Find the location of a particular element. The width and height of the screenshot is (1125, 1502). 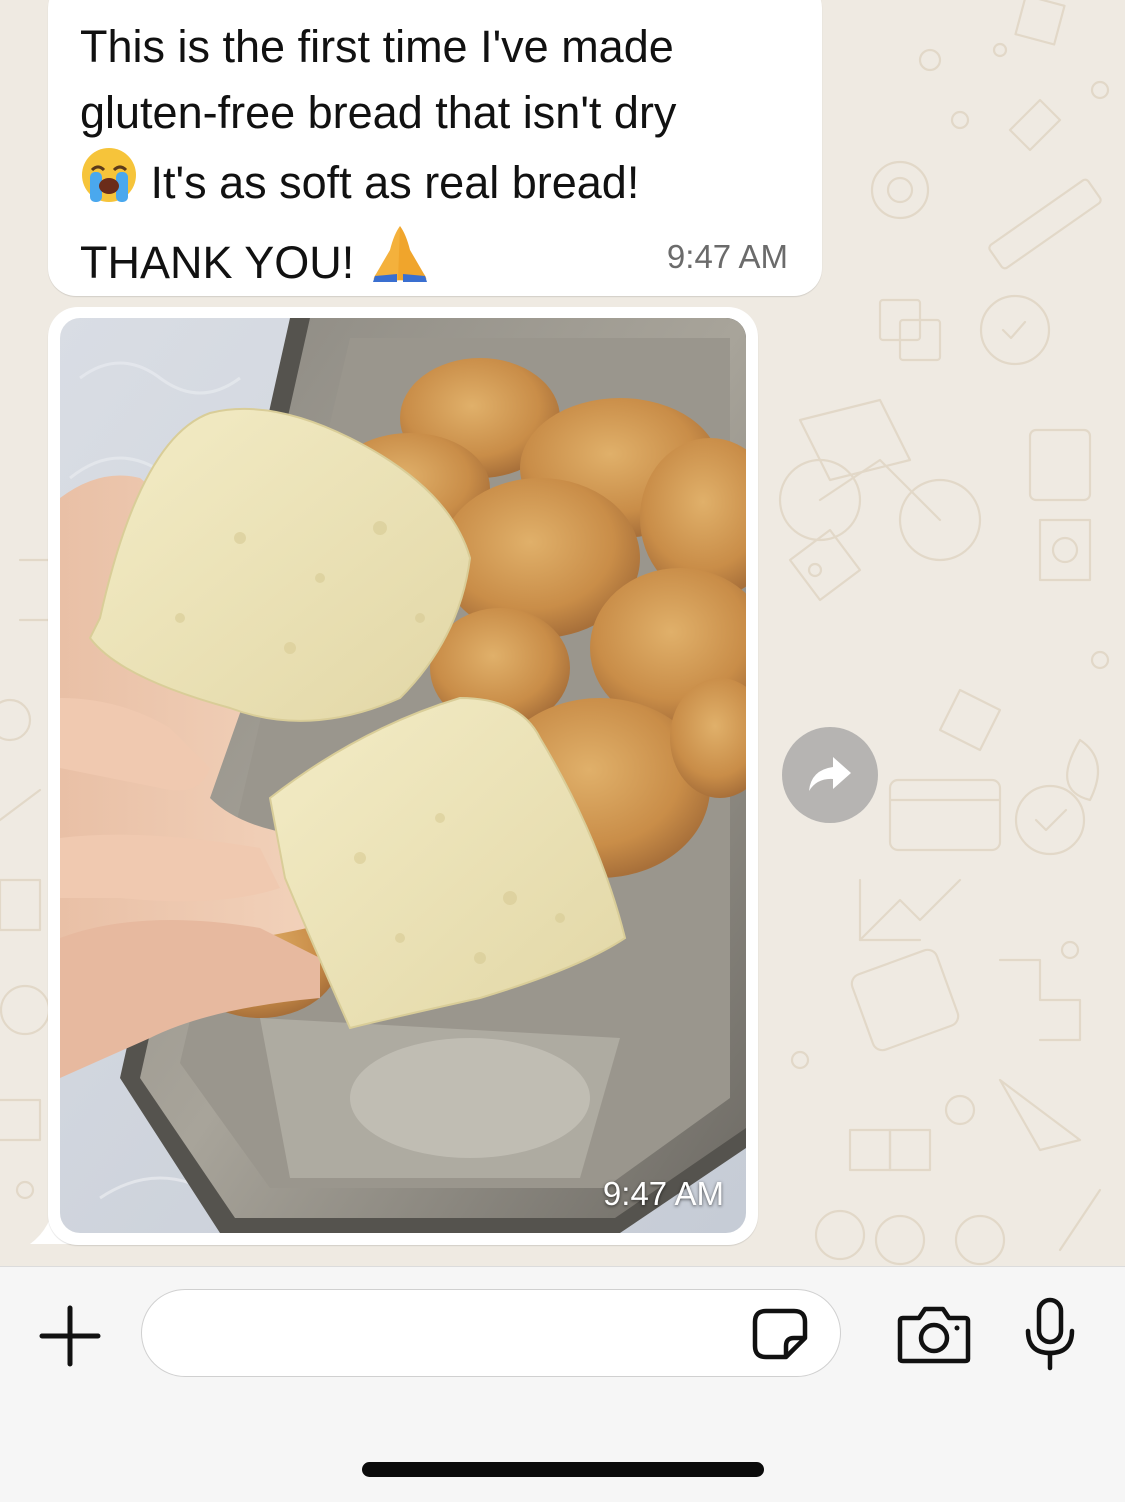

folded-hands-emoji-icon is located at coordinates (400, 262).